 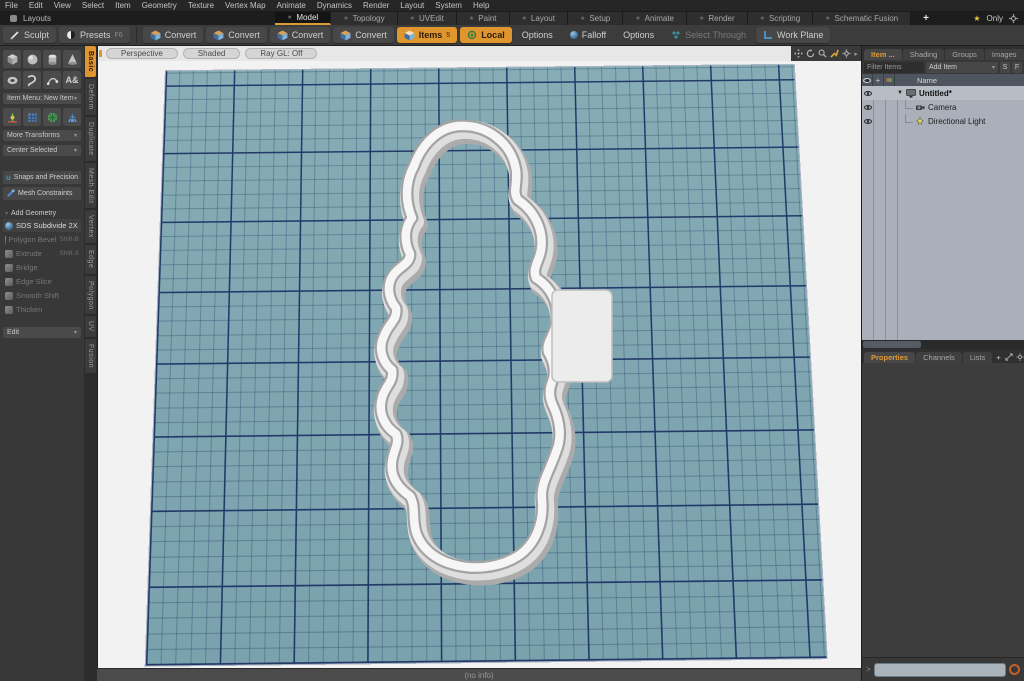 What do you see at coordinates (32, 80) in the screenshot?
I see `helix-primitive-button` at bounding box center [32, 80].